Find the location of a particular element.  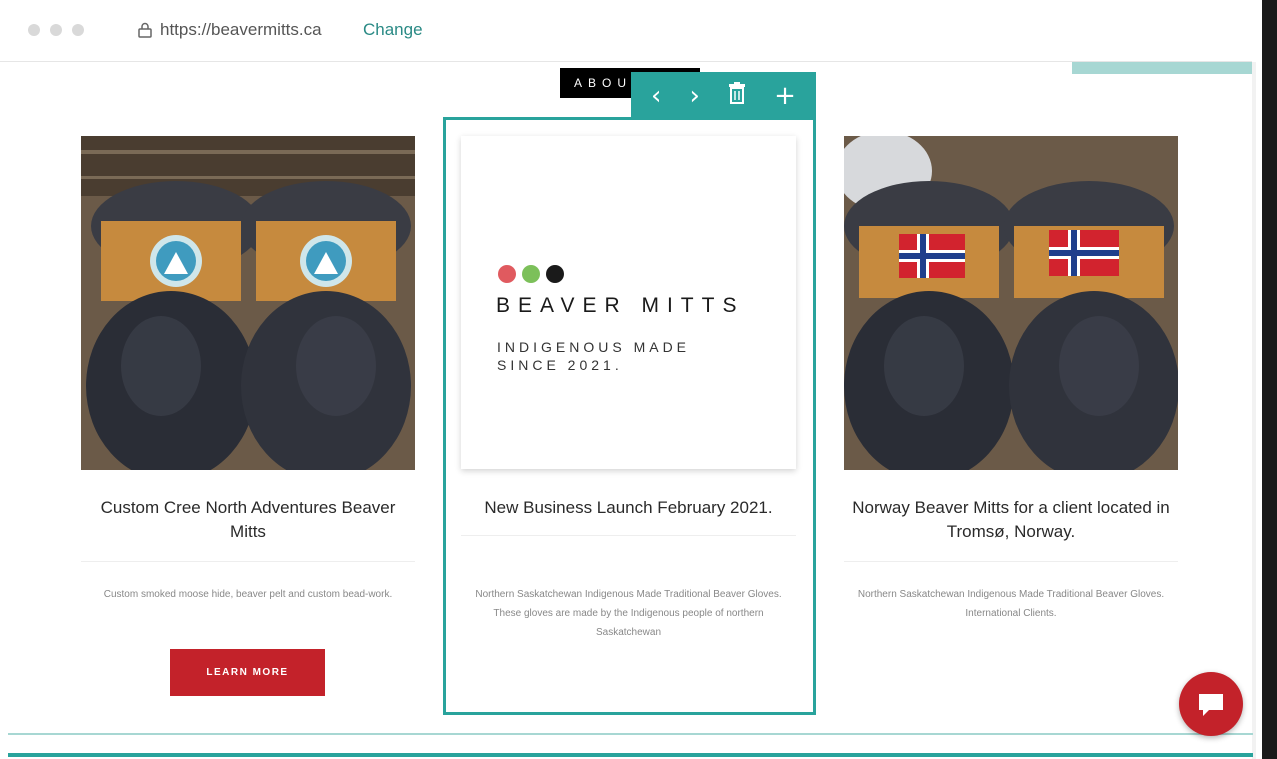

url-text: https://beavermitts.ca is located at coordinates (241, 29).